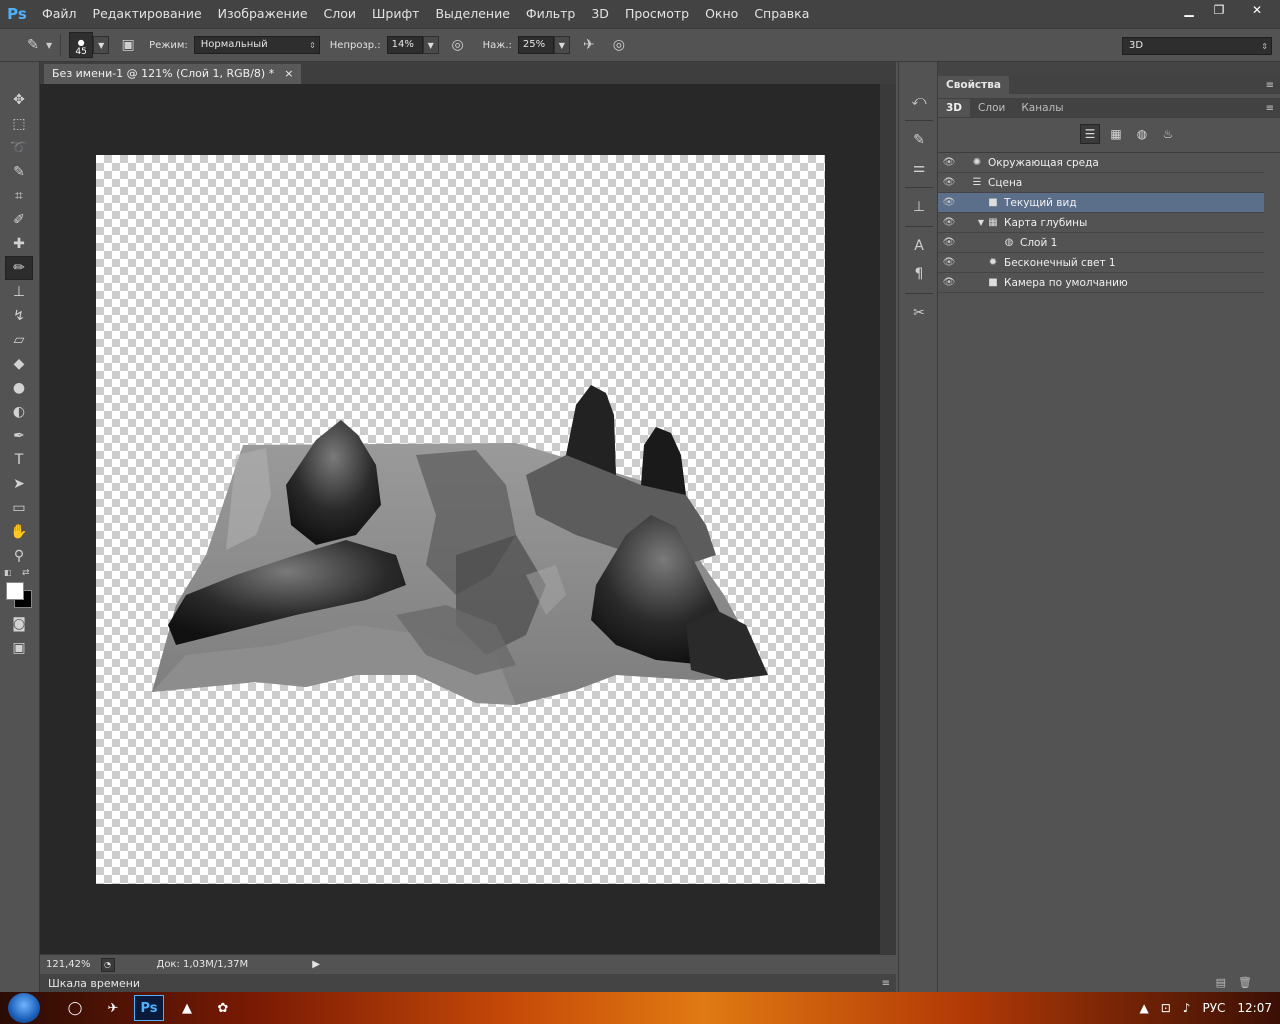  Describe the element at coordinates (19, 172) in the screenshot. I see `quick-select-tool-icon: ✎` at that location.